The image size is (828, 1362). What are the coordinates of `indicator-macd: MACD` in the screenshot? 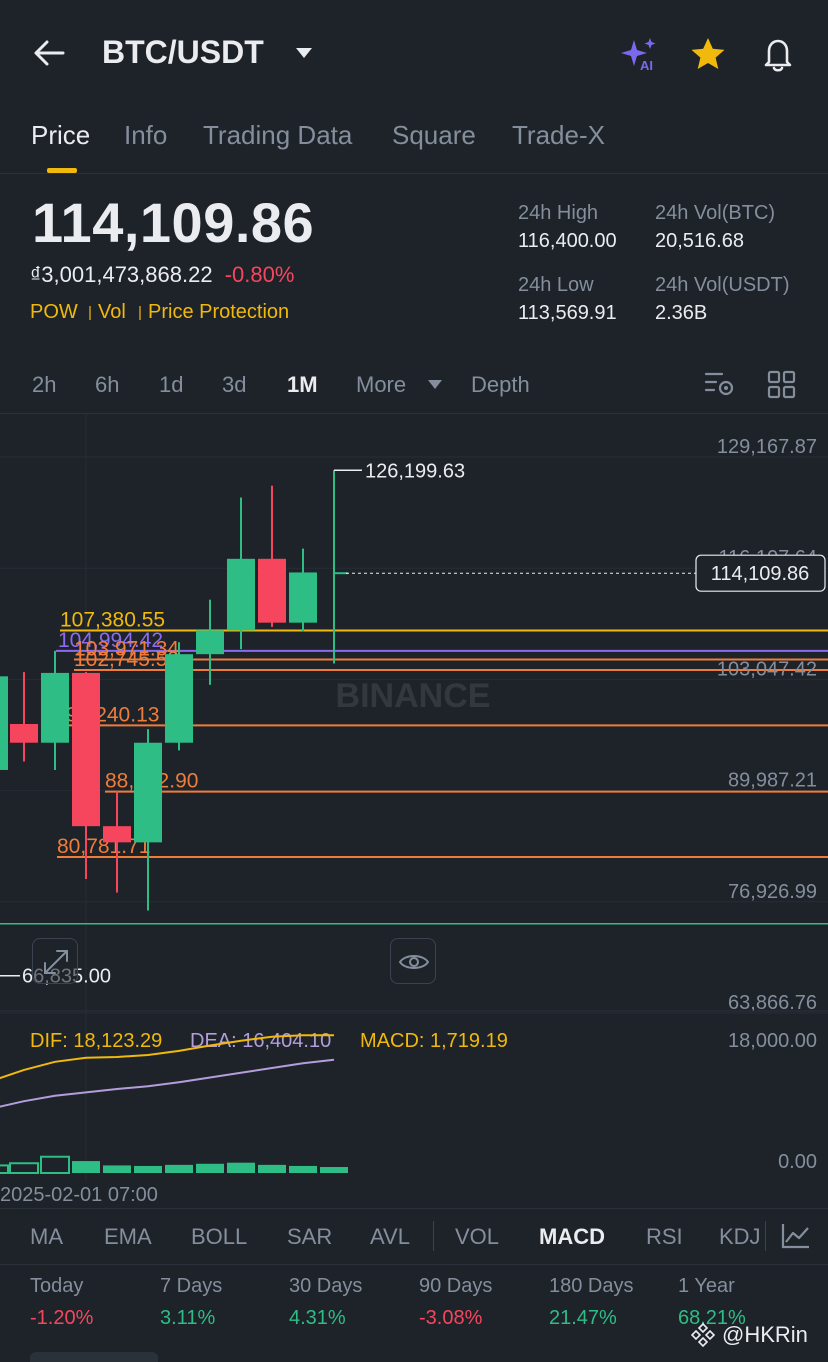 It's located at (572, 1237).